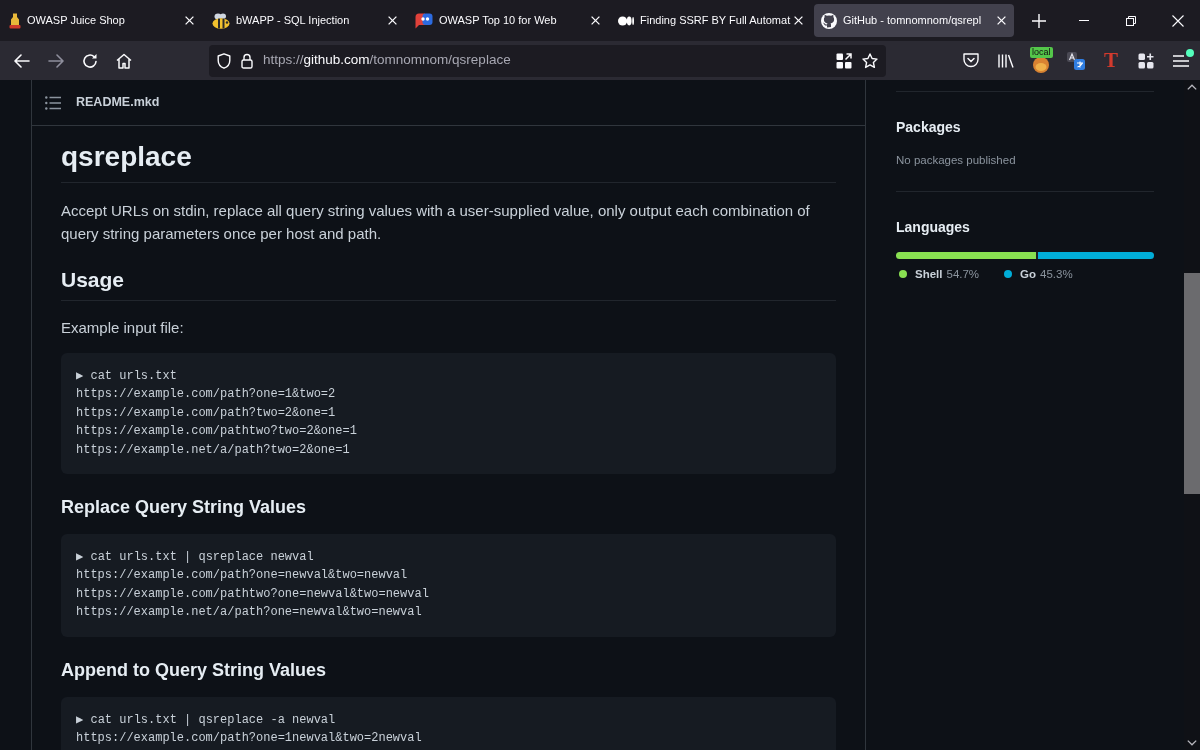  What do you see at coordinates (224, 60) in the screenshot?
I see `shield-icon` at bounding box center [224, 60].